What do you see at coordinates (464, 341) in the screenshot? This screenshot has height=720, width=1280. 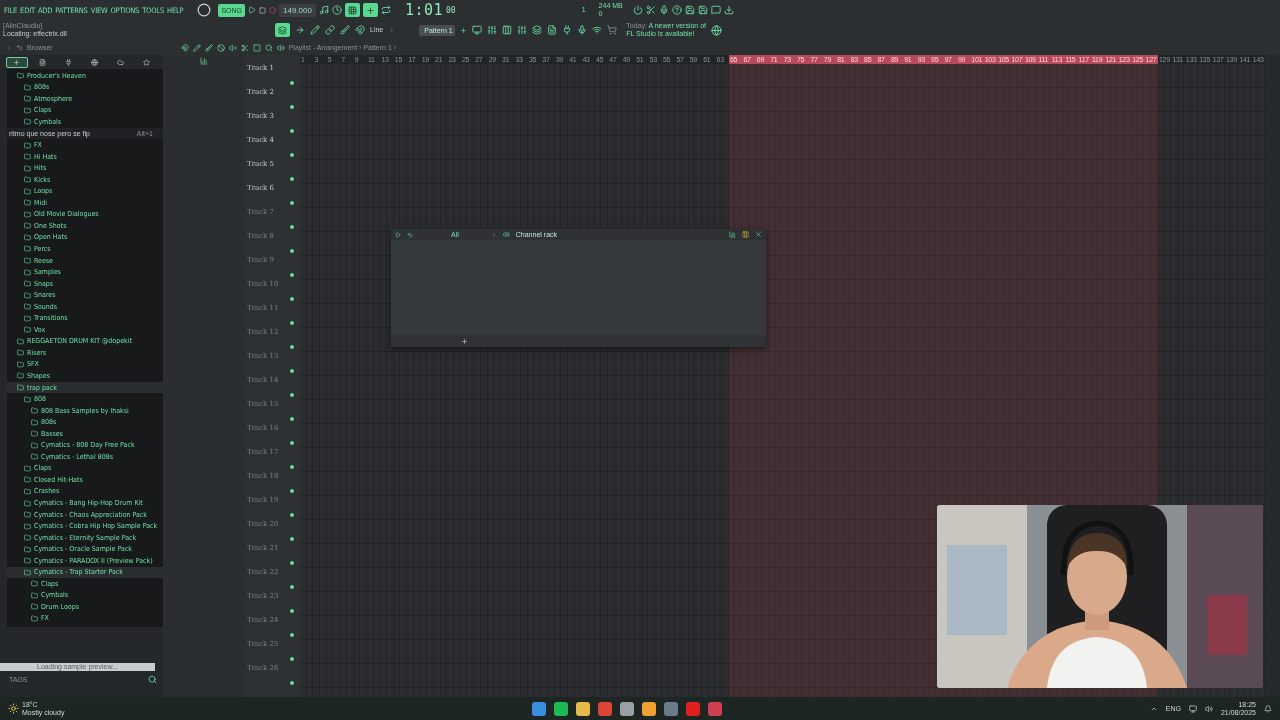 I see `add-channel-icon` at bounding box center [464, 341].